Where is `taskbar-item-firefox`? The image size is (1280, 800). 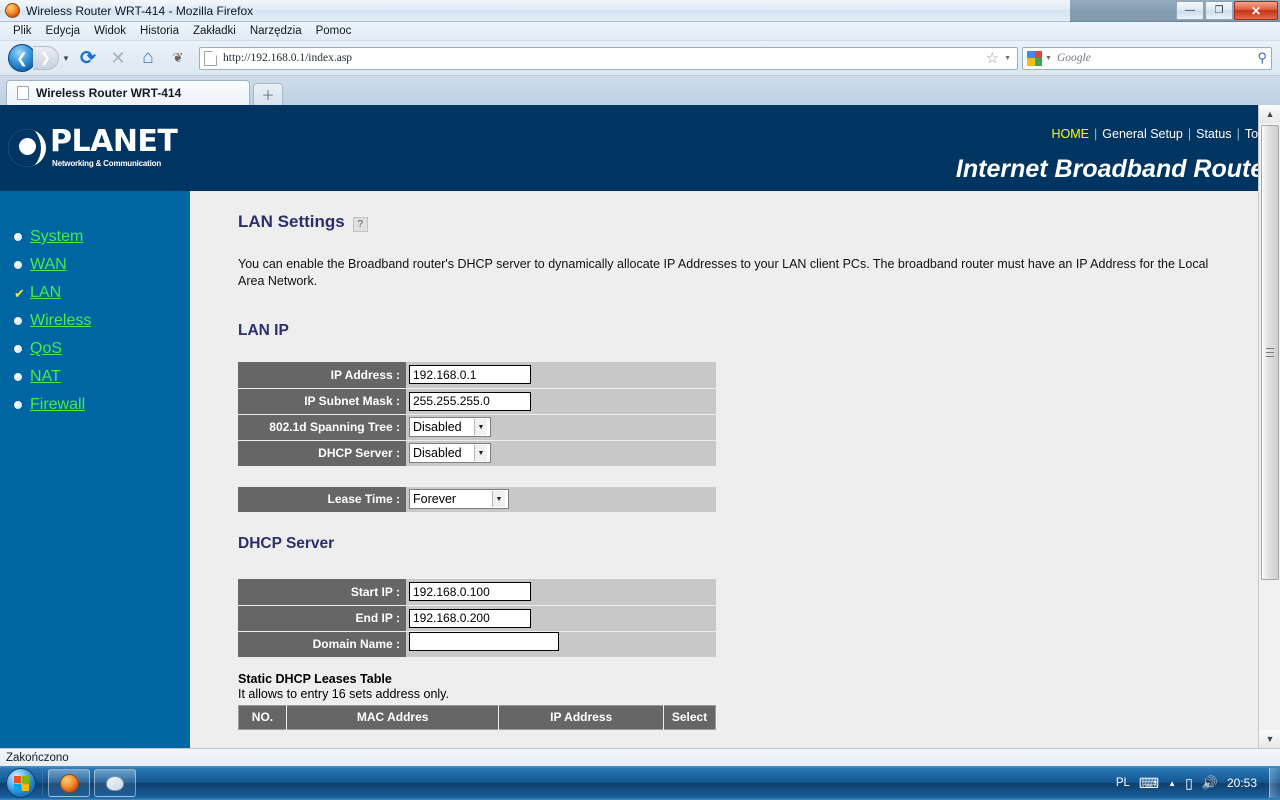 taskbar-item-firefox is located at coordinates (69, 783).